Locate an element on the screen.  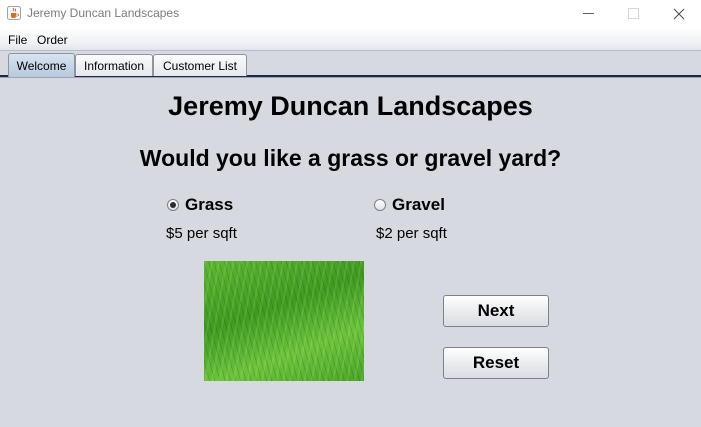
minimize-button is located at coordinates (588, 14).